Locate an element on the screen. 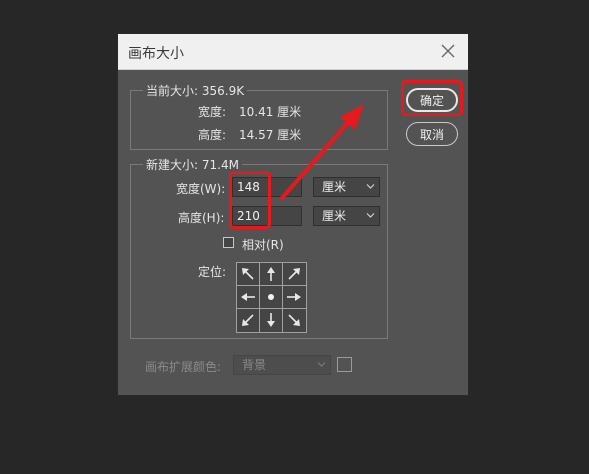 The height and width of the screenshot is (474, 589). dialog-title: 画布大小 is located at coordinates (156, 54).